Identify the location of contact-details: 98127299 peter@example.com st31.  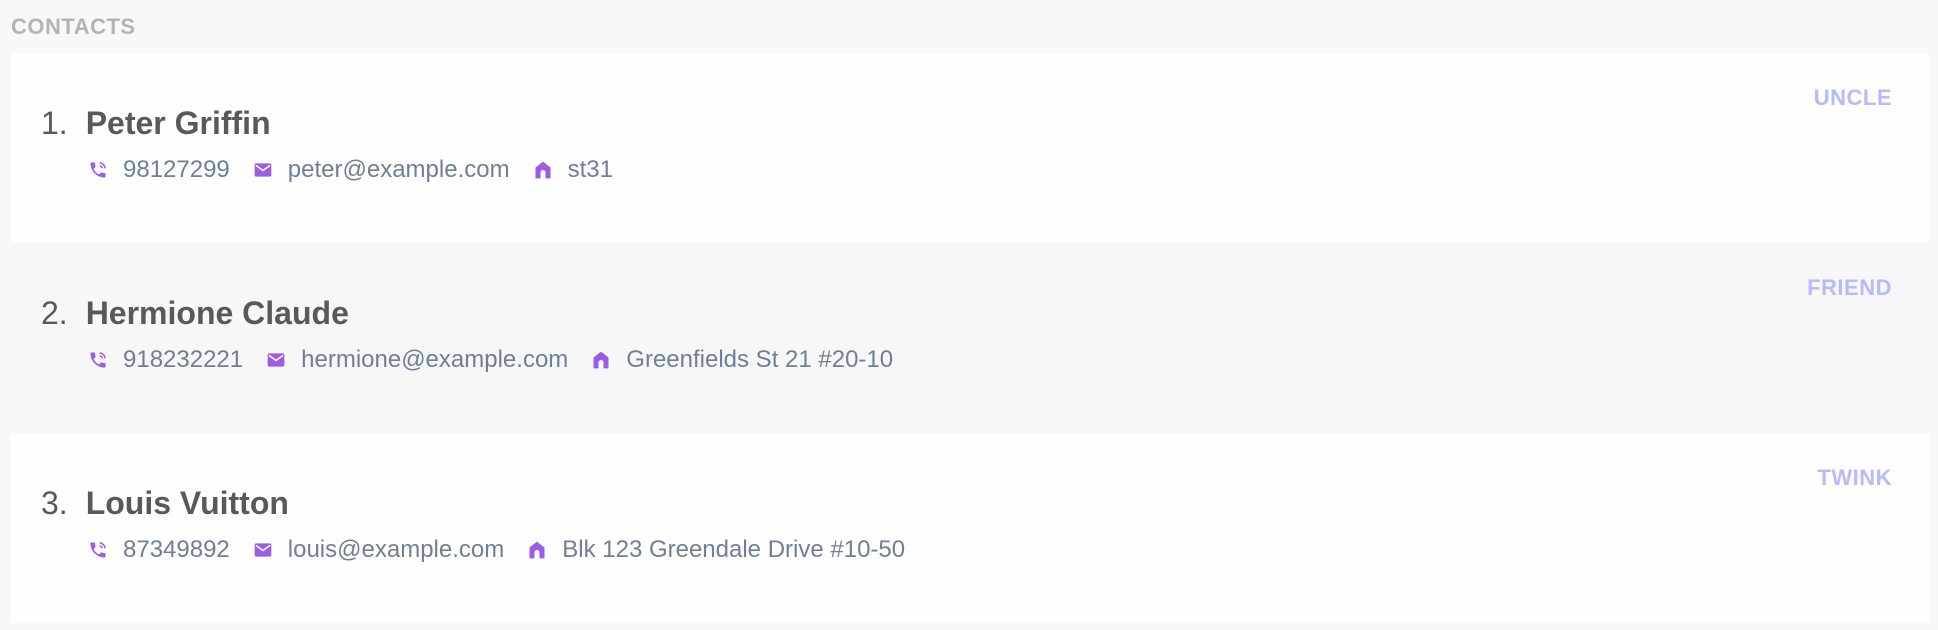
(361, 170).